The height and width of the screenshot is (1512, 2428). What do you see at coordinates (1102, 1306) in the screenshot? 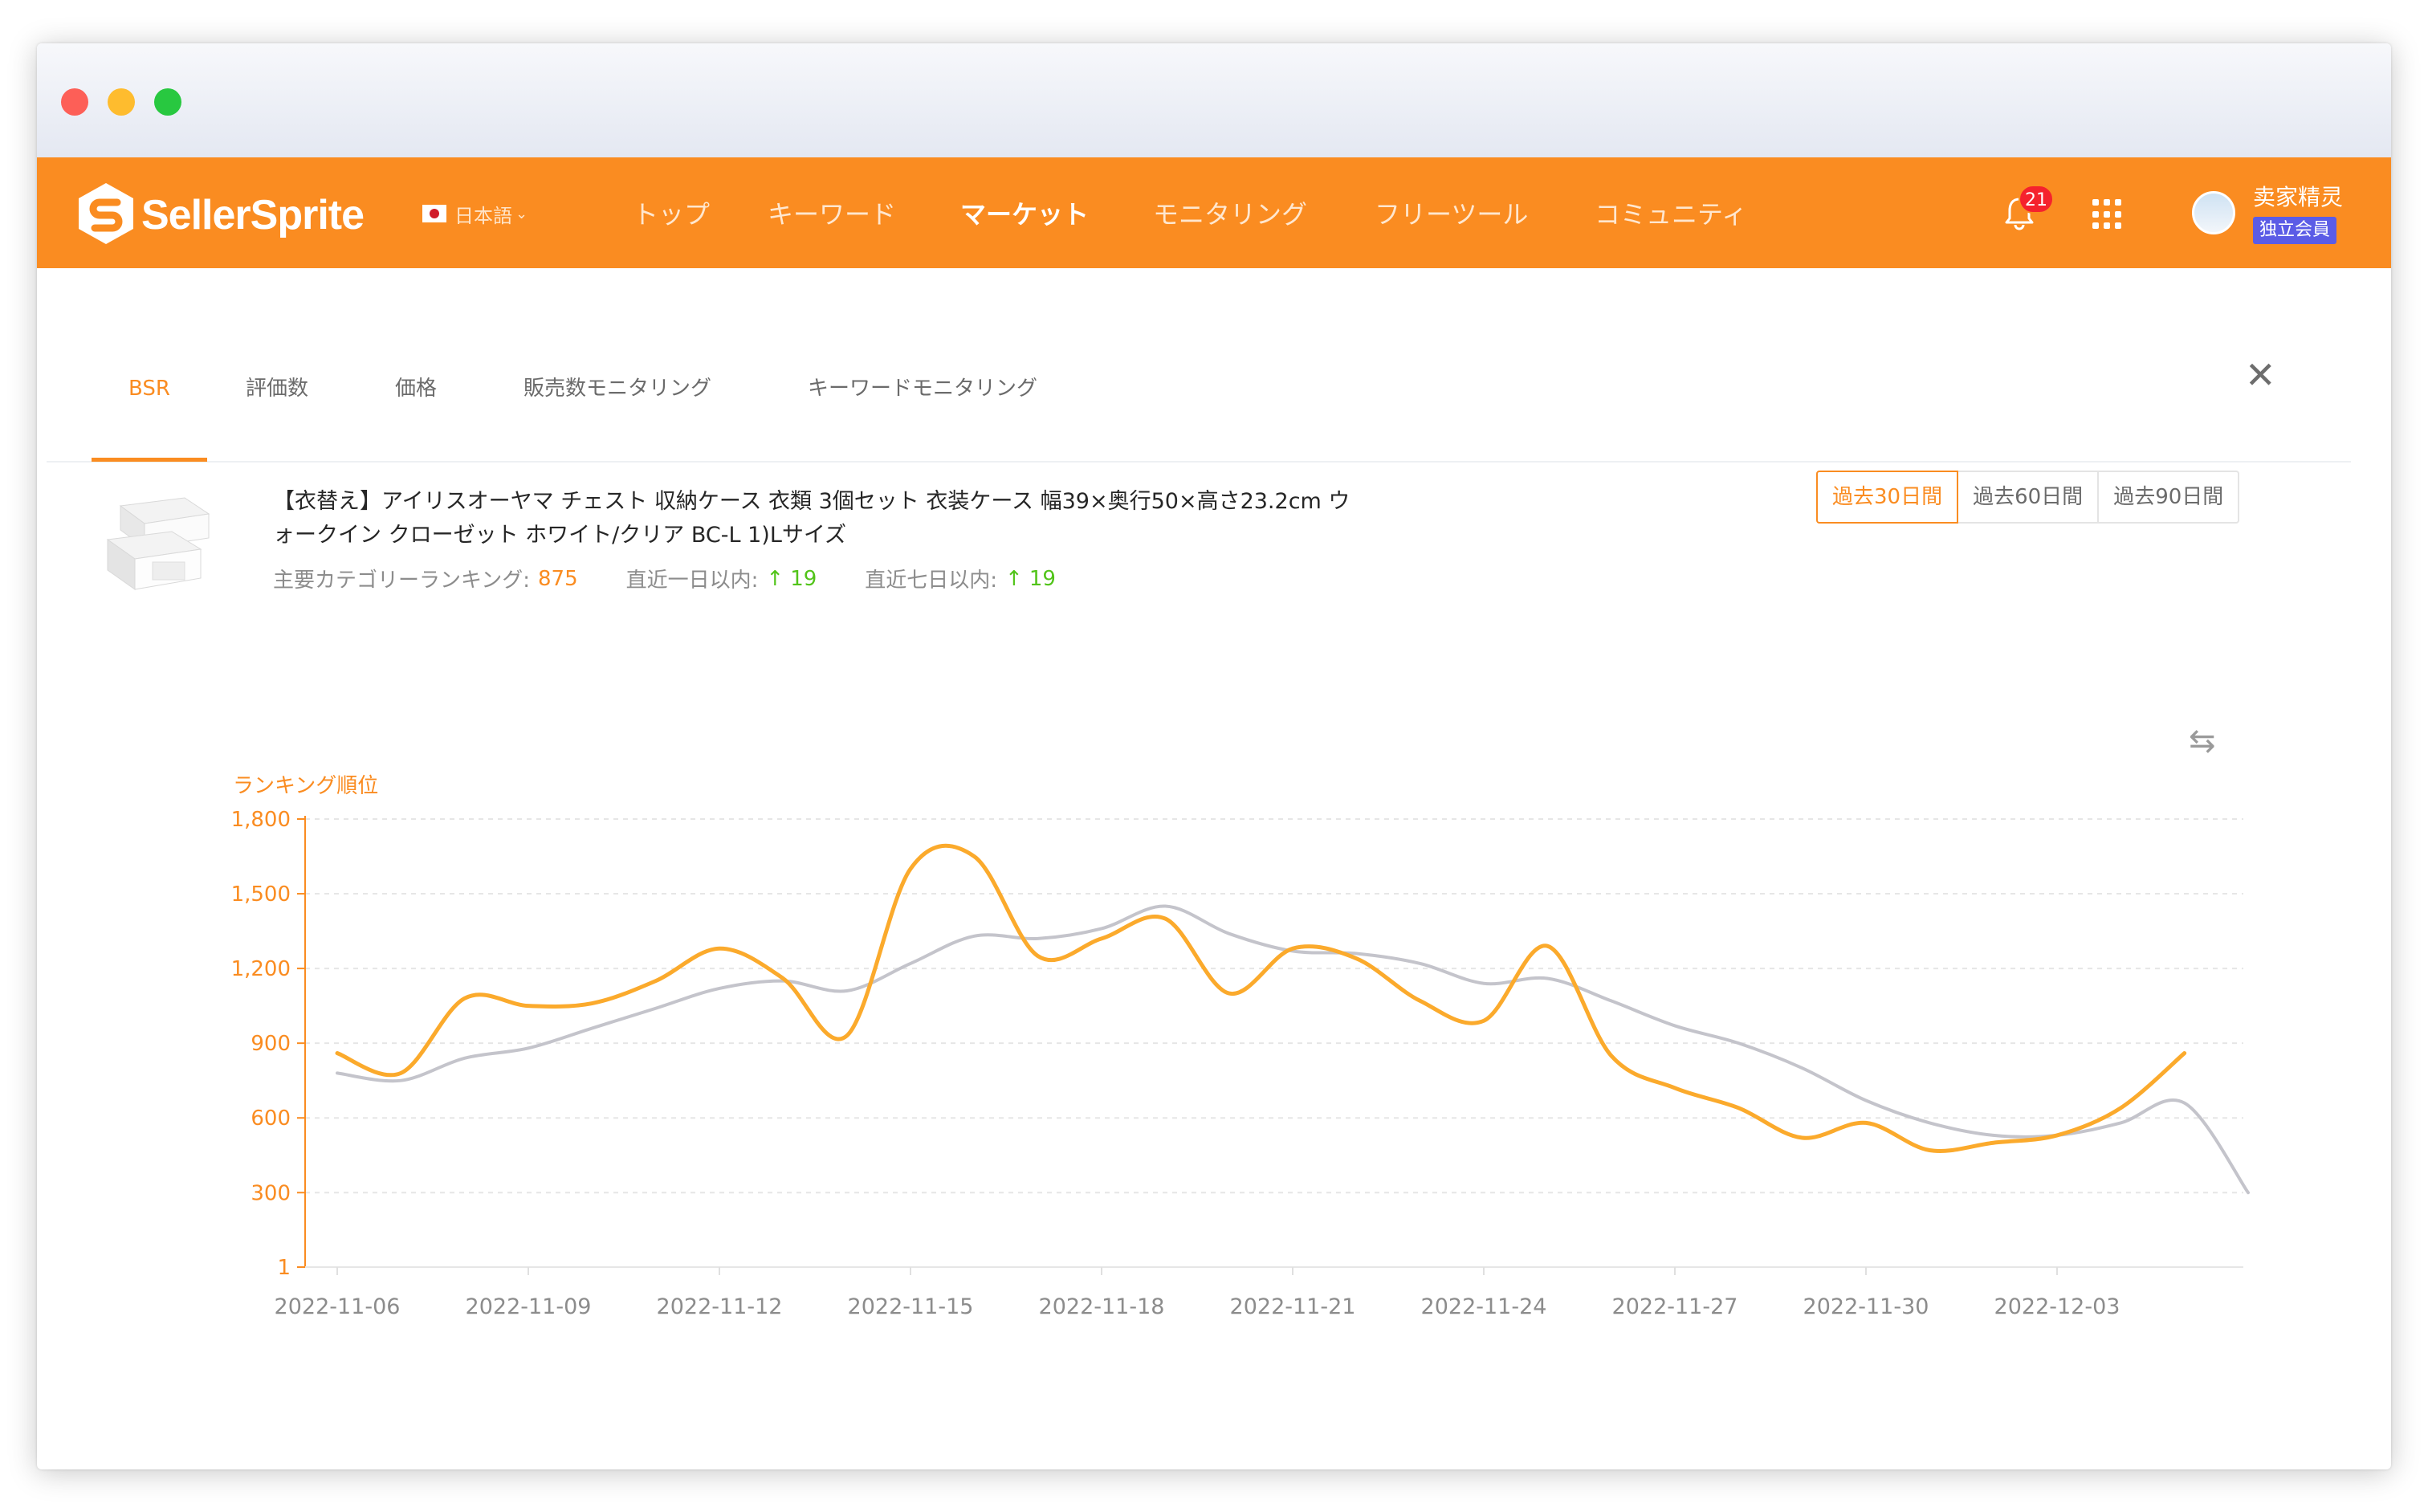
I see `x-tick-label: 2022-11-18` at bounding box center [1102, 1306].